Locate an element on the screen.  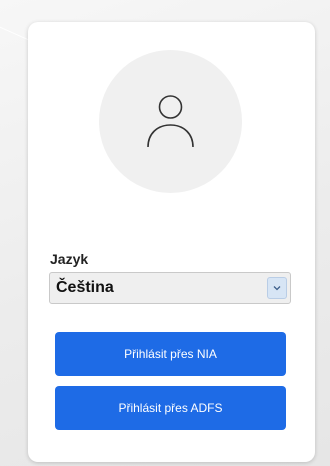
select-arrow-button is located at coordinates (277, 288).